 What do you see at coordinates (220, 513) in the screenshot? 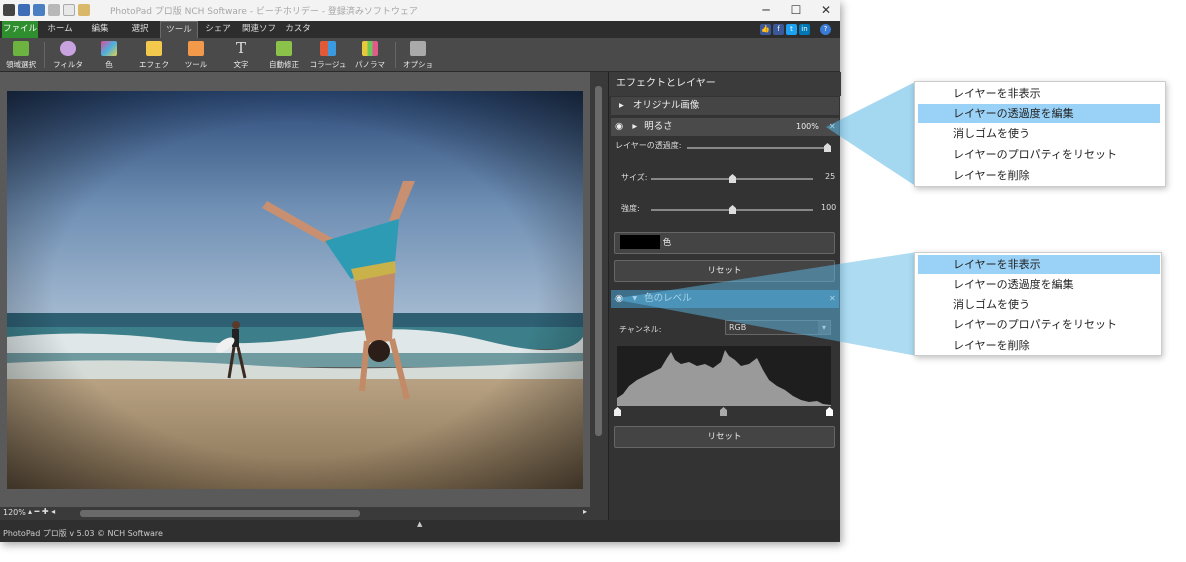
I see `horizontal-scroll-thumb` at bounding box center [220, 513].